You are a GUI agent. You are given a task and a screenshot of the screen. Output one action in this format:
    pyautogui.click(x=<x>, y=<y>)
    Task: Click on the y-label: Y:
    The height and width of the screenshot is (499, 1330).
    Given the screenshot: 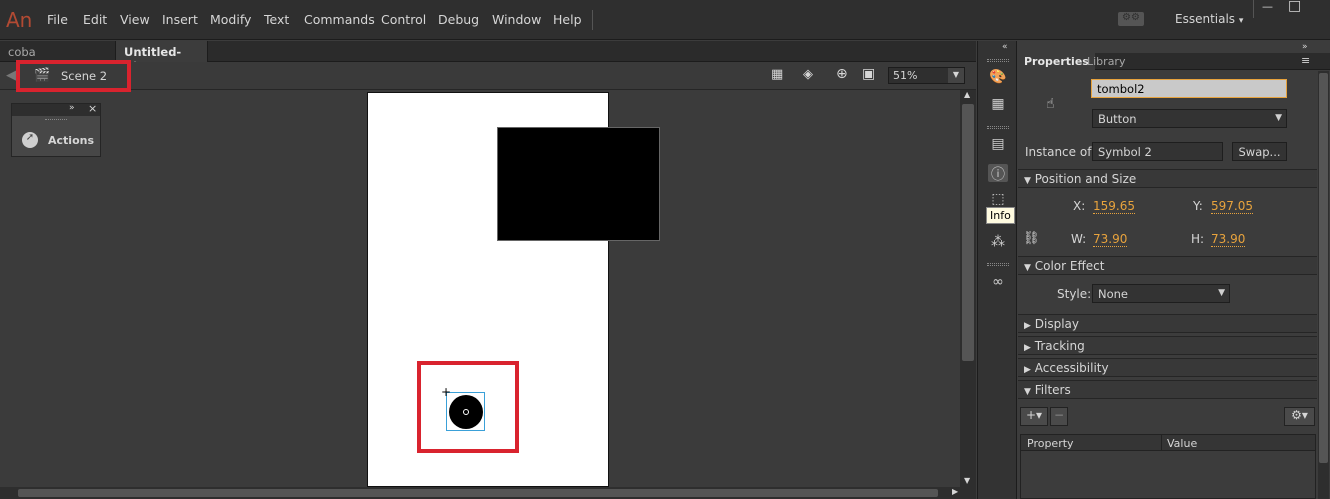 What is the action you would take?
    pyautogui.click(x=1198, y=206)
    